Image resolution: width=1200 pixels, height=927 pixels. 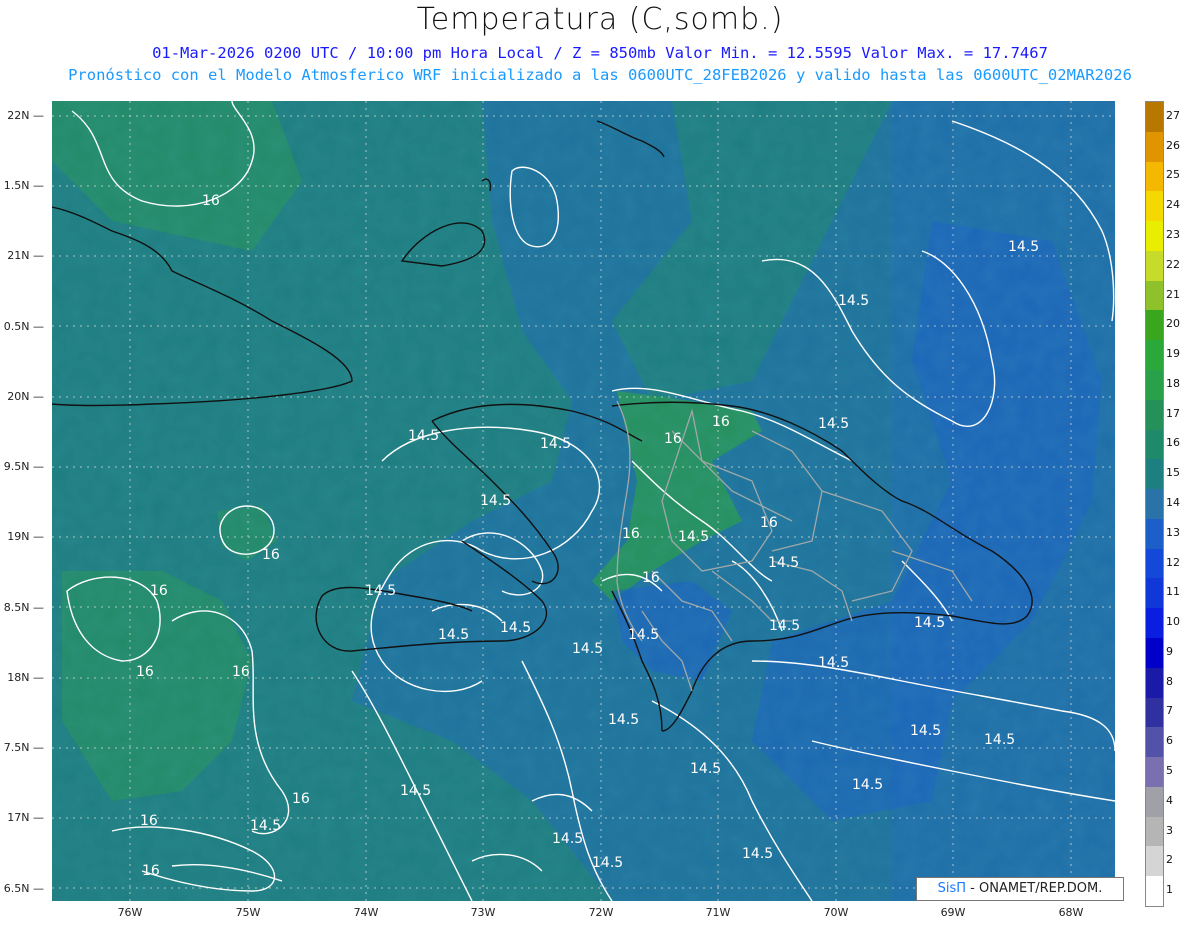 I want to click on lat-label: 22N —, so click(x=25, y=115).